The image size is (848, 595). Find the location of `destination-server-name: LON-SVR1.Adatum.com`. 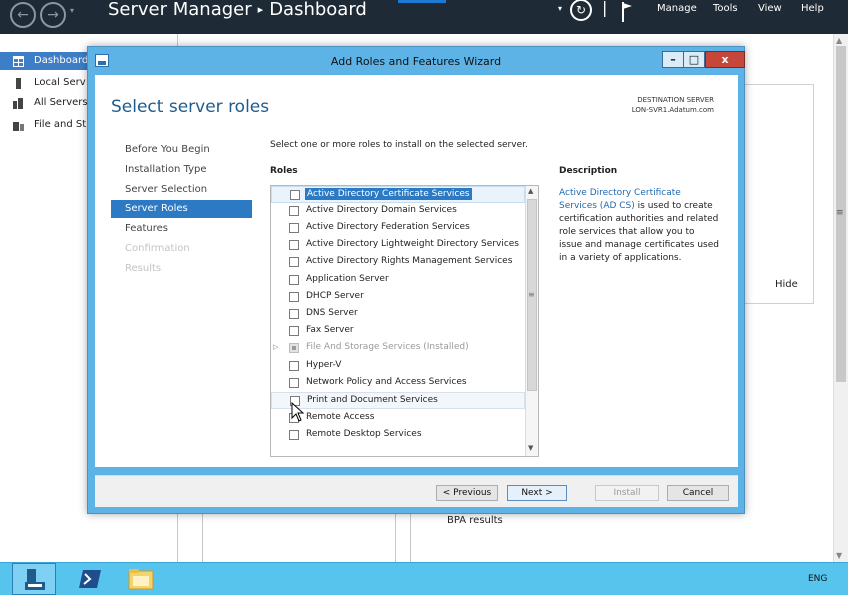

destination-server-name: LON-SVR1.Adatum.com is located at coordinates (672, 110).